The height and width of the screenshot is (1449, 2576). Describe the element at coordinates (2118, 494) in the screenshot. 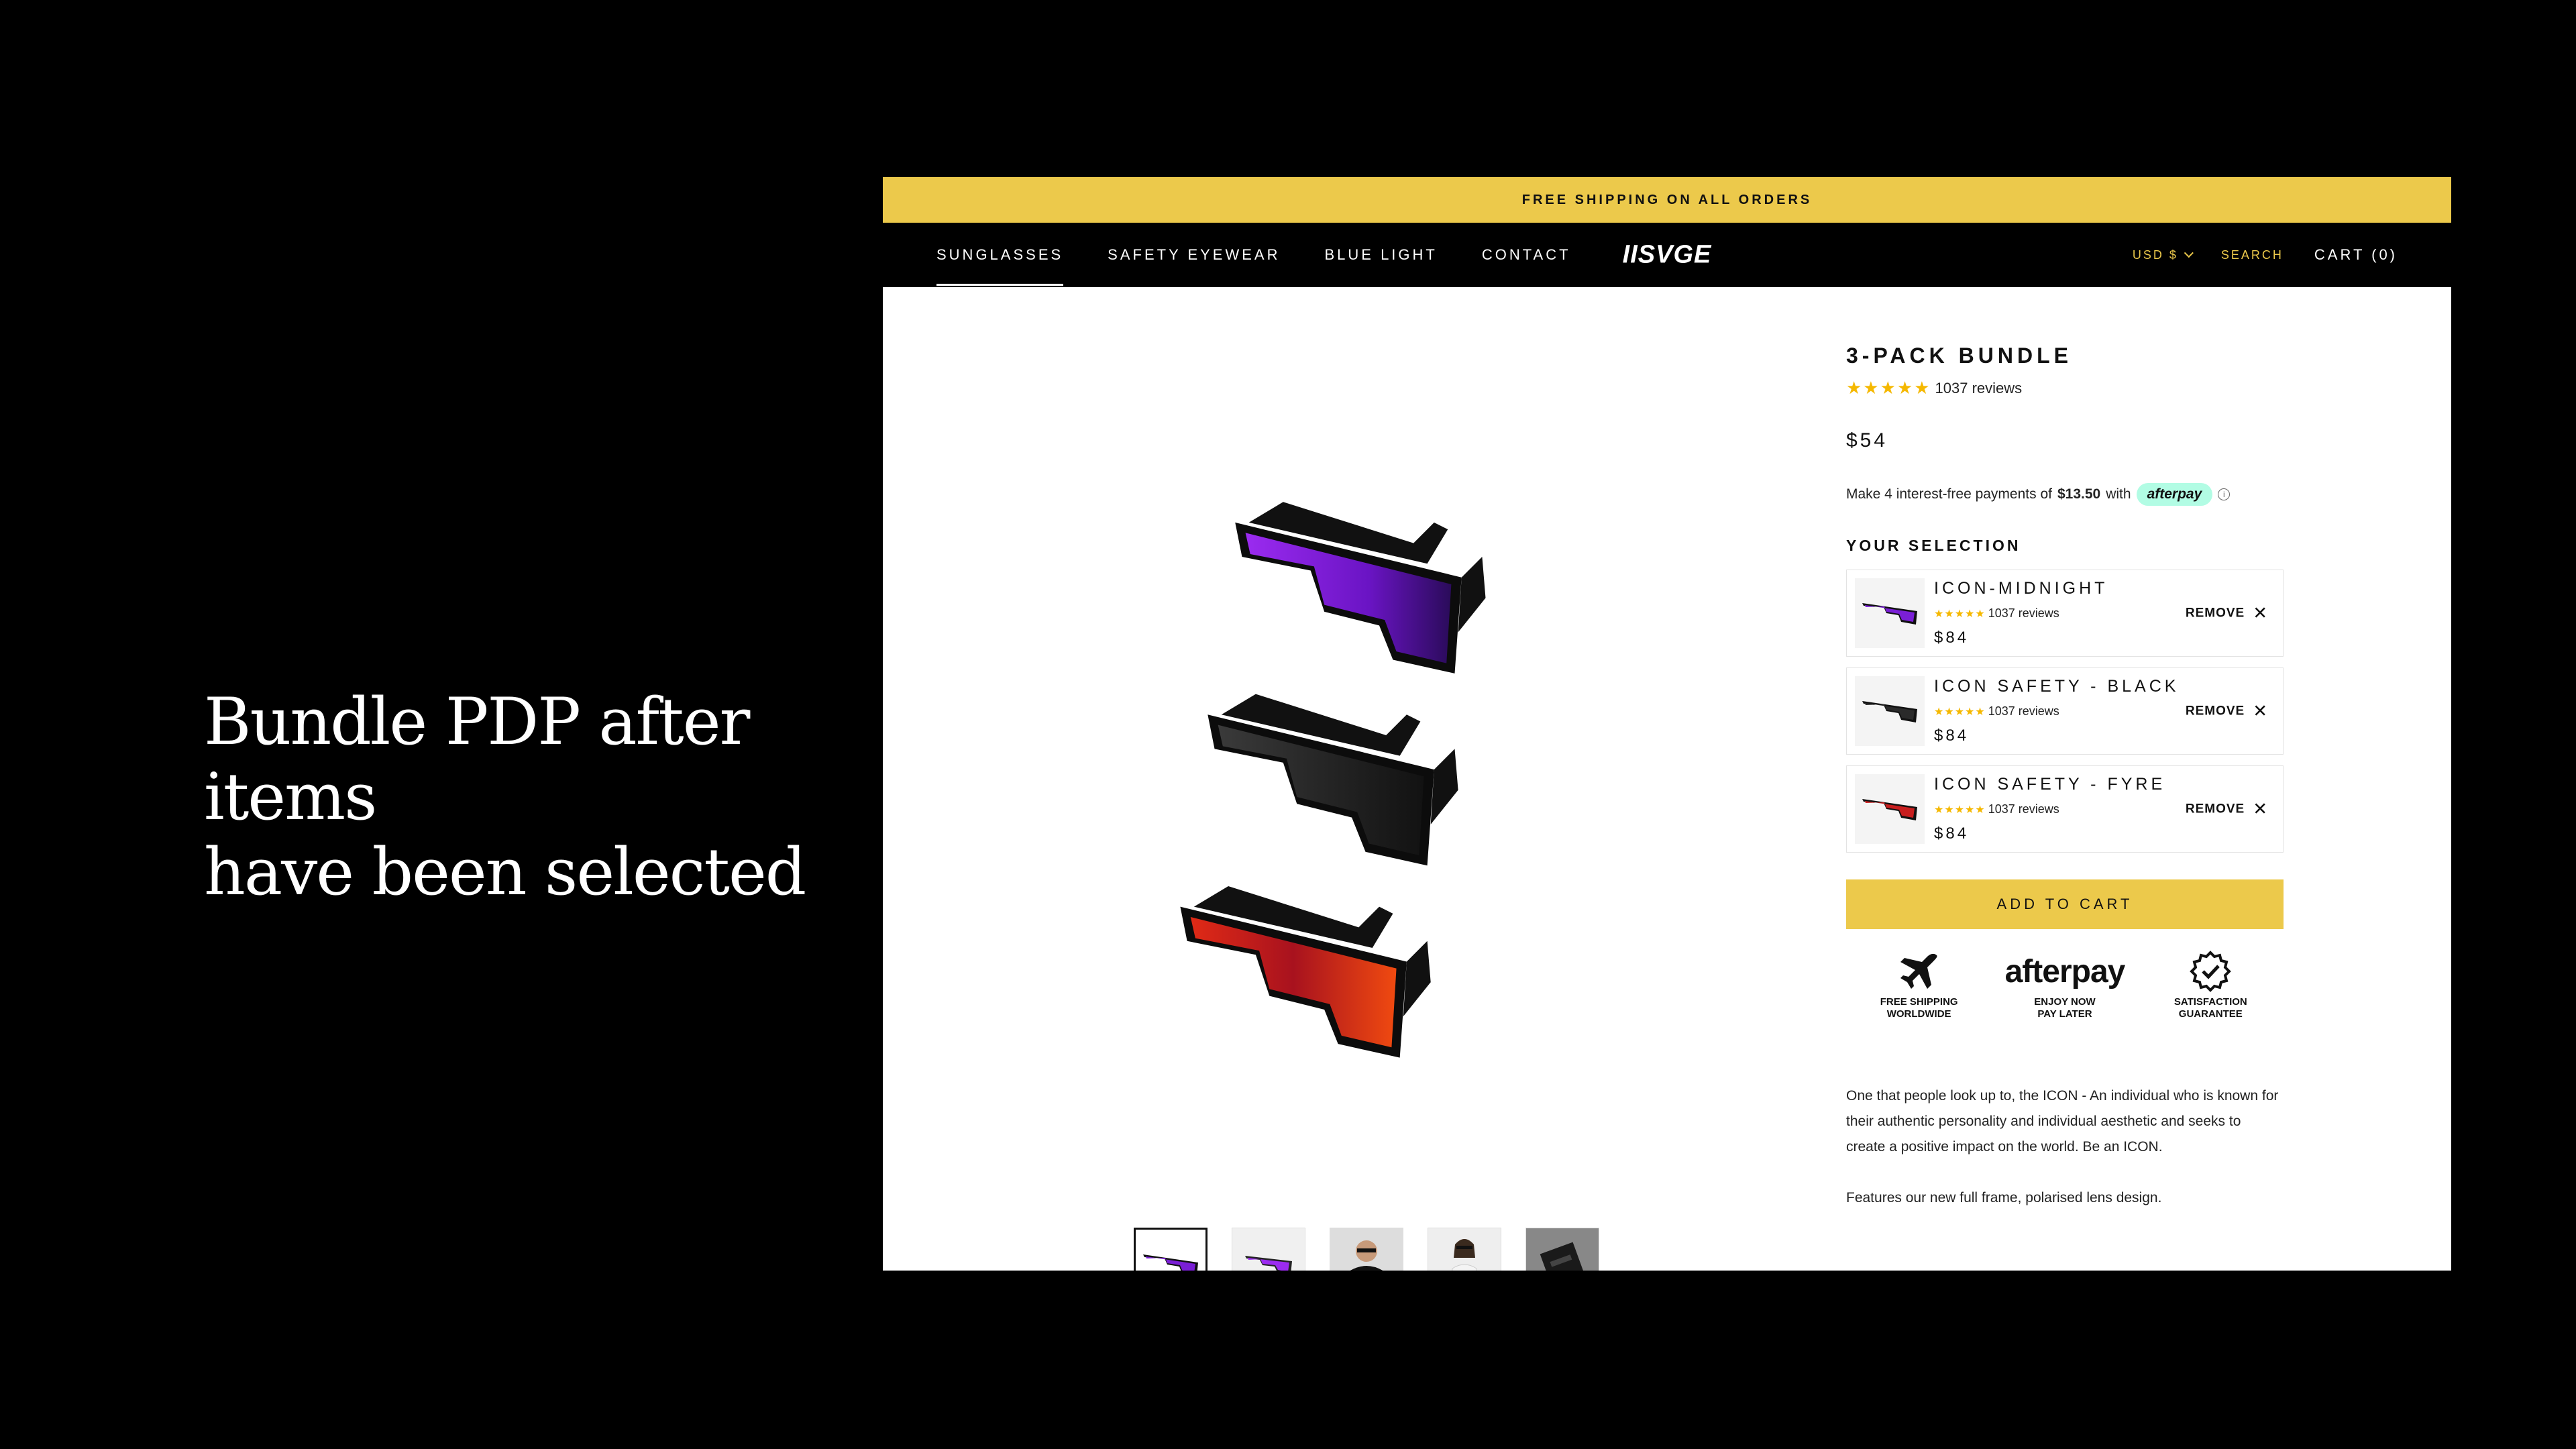

I see `afterpay-suffix: with` at that location.